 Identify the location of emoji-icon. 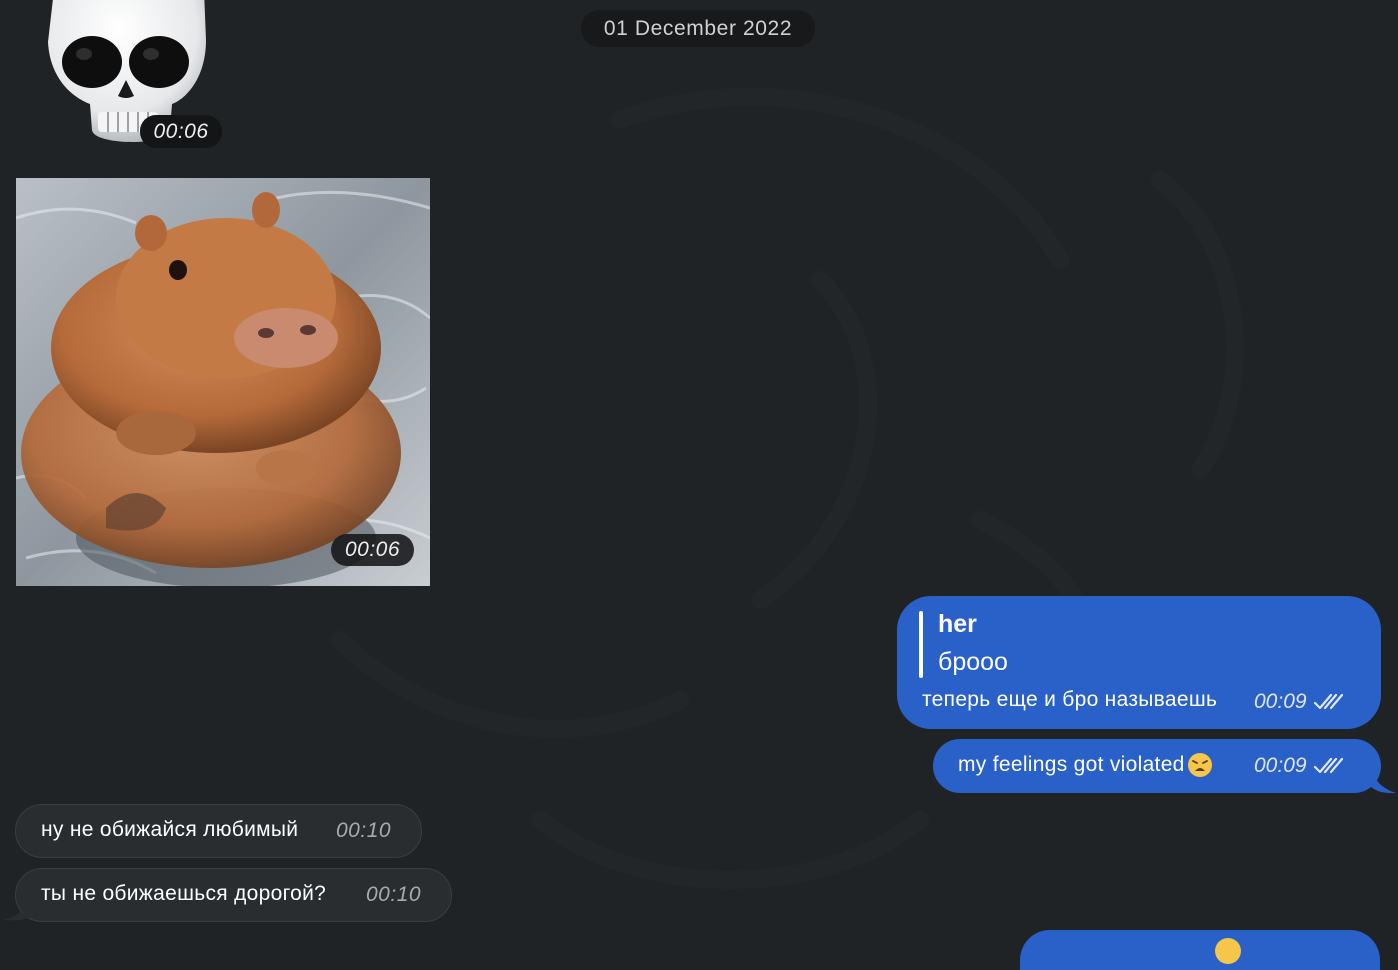
(1228, 951).